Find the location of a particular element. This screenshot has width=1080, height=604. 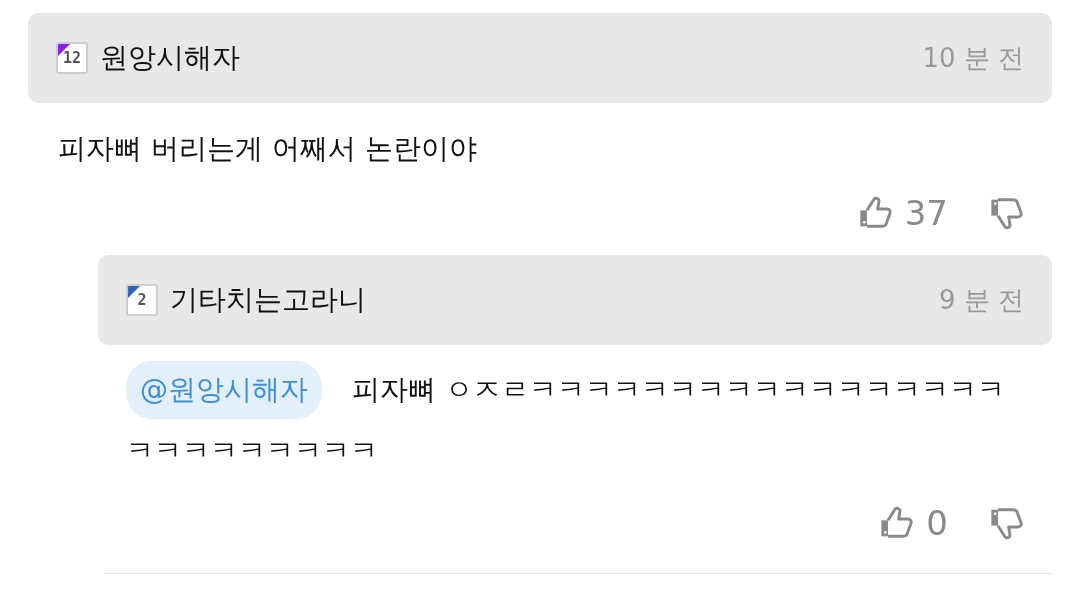

author-name: 기타치는고라니 is located at coordinates (554, 300).